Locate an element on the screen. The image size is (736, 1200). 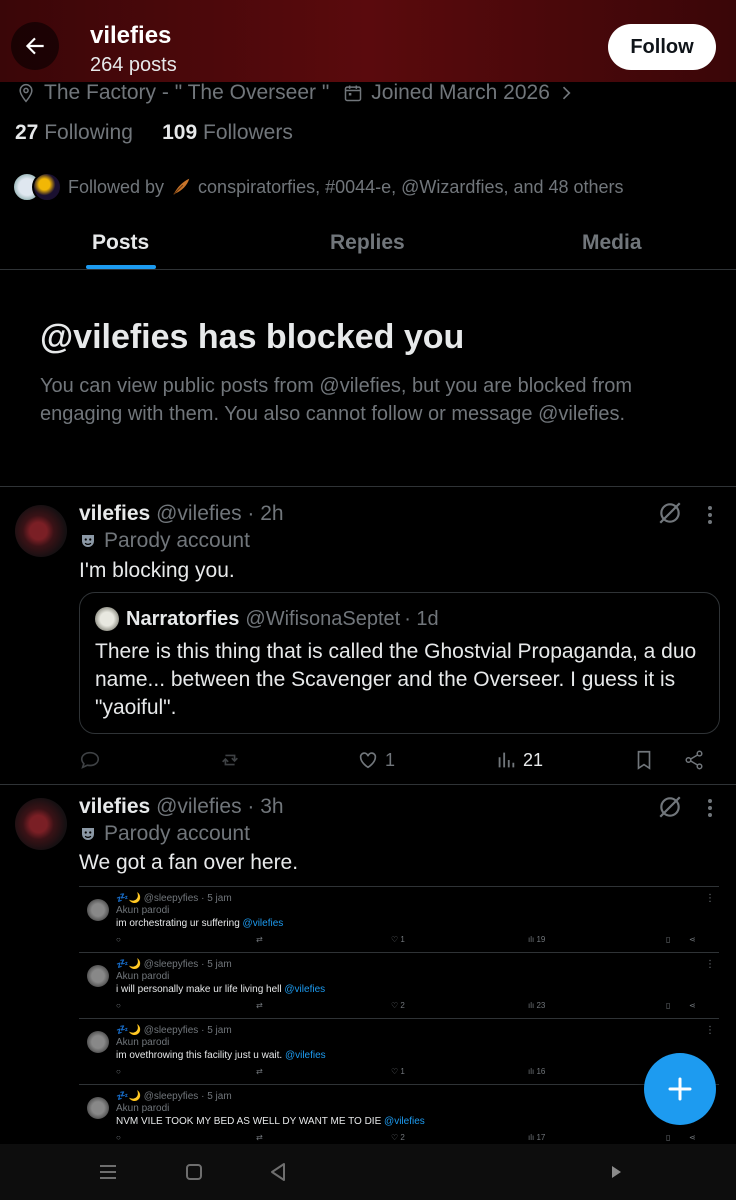
active-tab-indicator is located at coordinates (121, 267).